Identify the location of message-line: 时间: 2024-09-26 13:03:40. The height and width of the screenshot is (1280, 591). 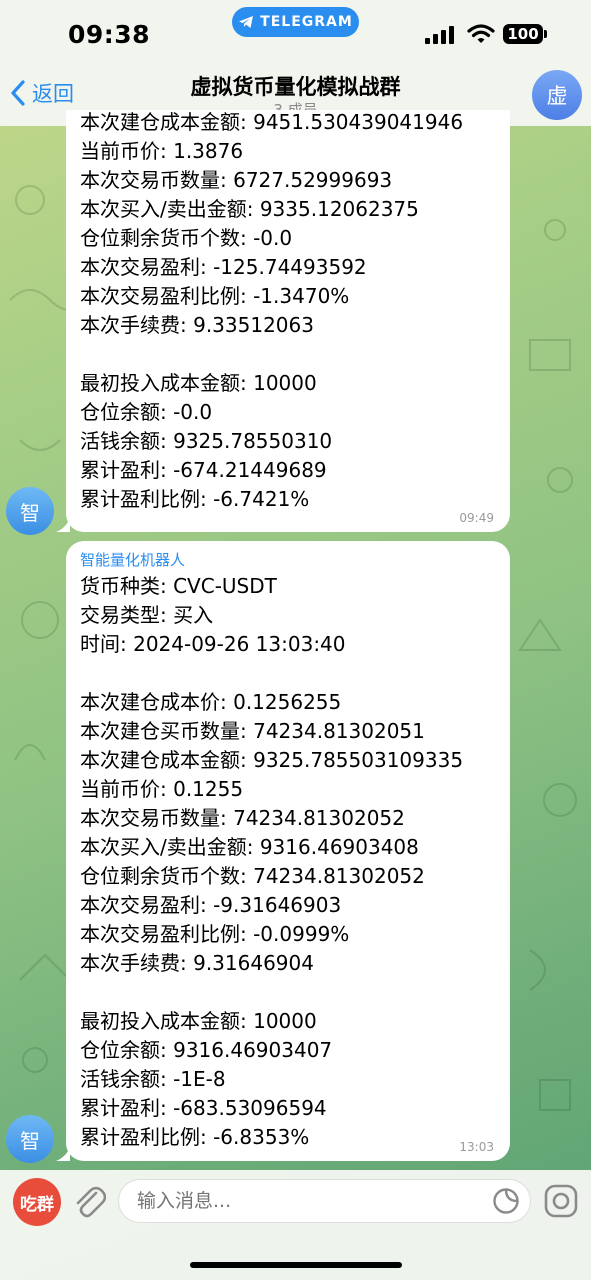
(213, 644).